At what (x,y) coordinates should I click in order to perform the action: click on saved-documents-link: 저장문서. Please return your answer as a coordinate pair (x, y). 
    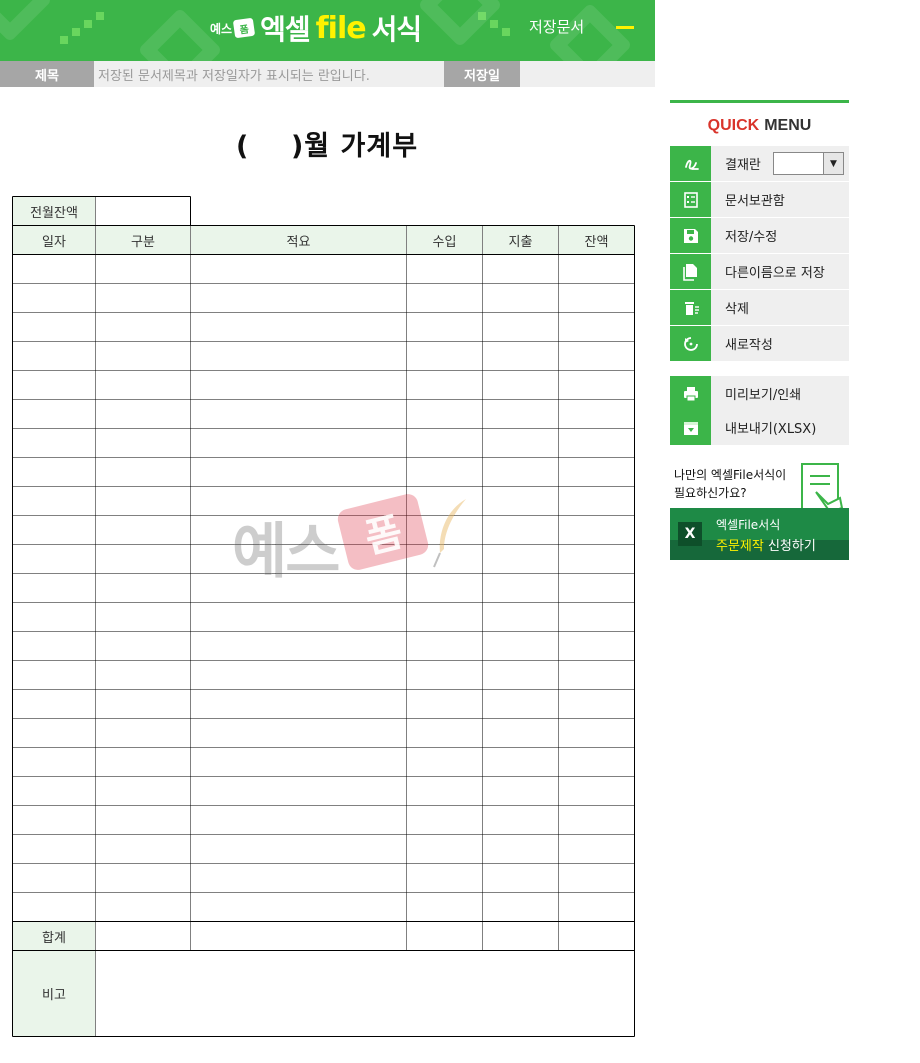
    Looking at the image, I should click on (556, 26).